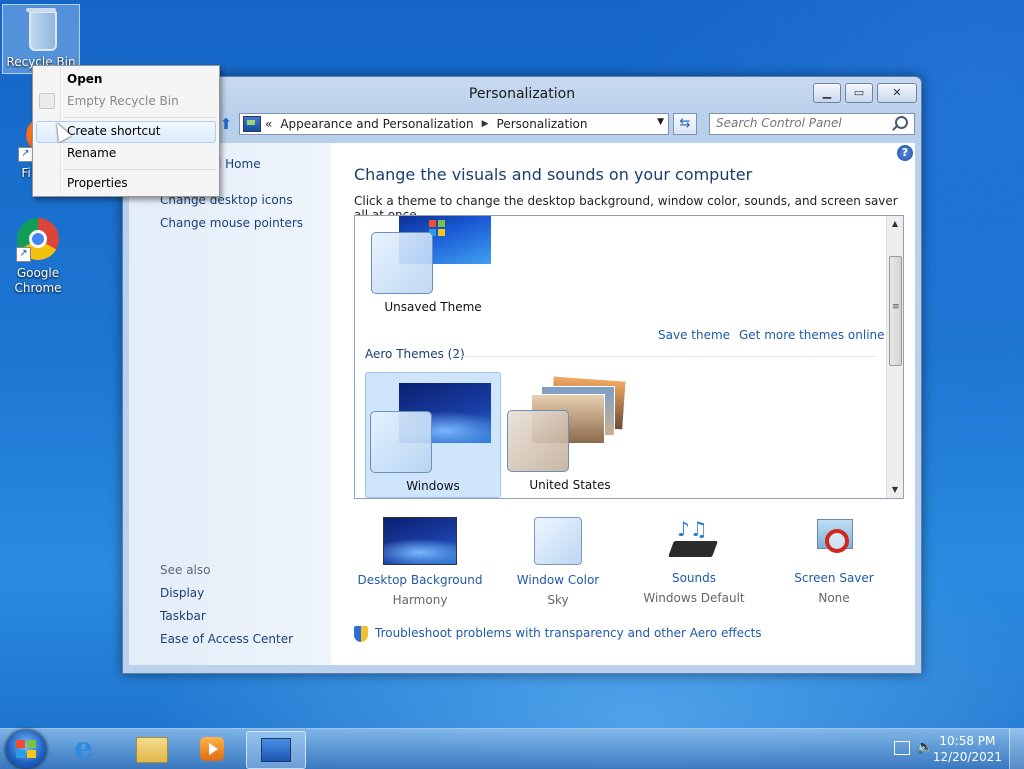  I want to click on see-also-label: See also, so click(185, 570).